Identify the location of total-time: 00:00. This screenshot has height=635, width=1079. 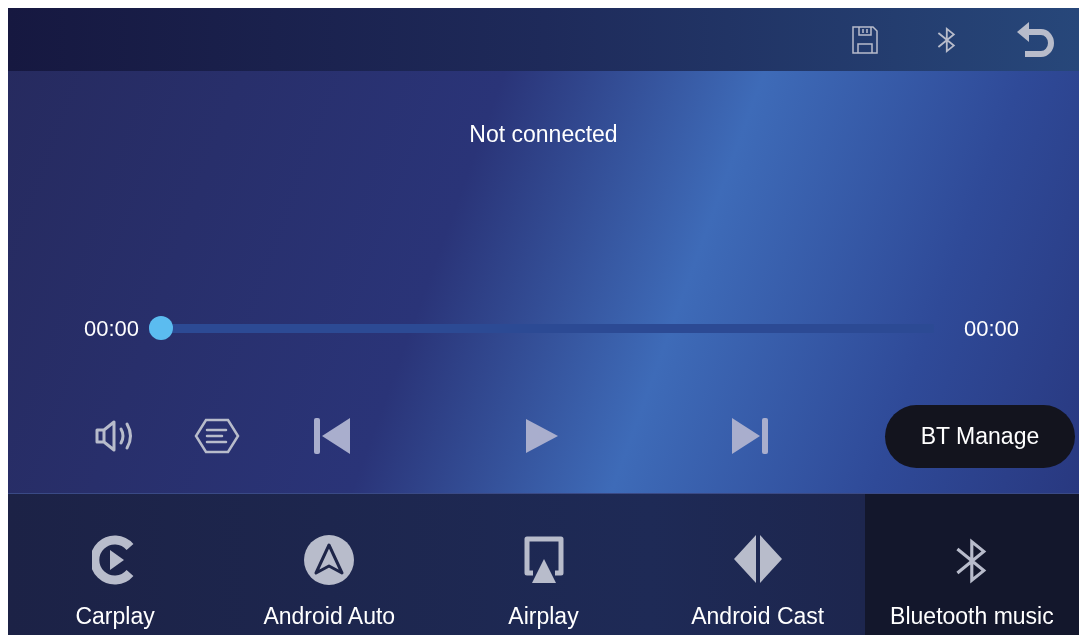
(991, 328).